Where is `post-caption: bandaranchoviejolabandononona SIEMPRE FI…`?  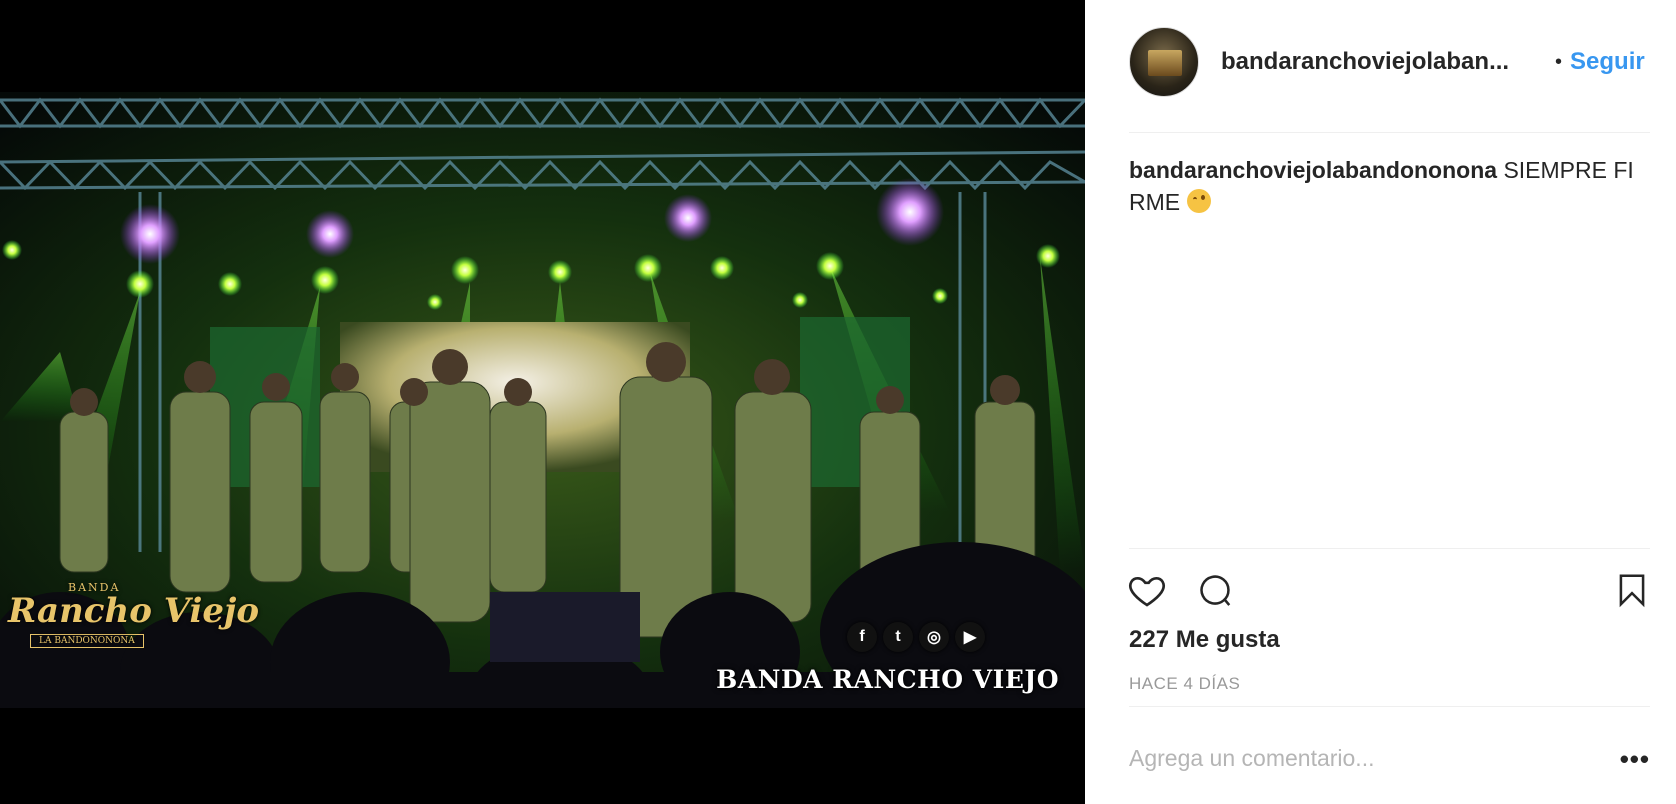 post-caption: bandaranchoviejolabandononona SIEMPRE FI… is located at coordinates (1385, 186).